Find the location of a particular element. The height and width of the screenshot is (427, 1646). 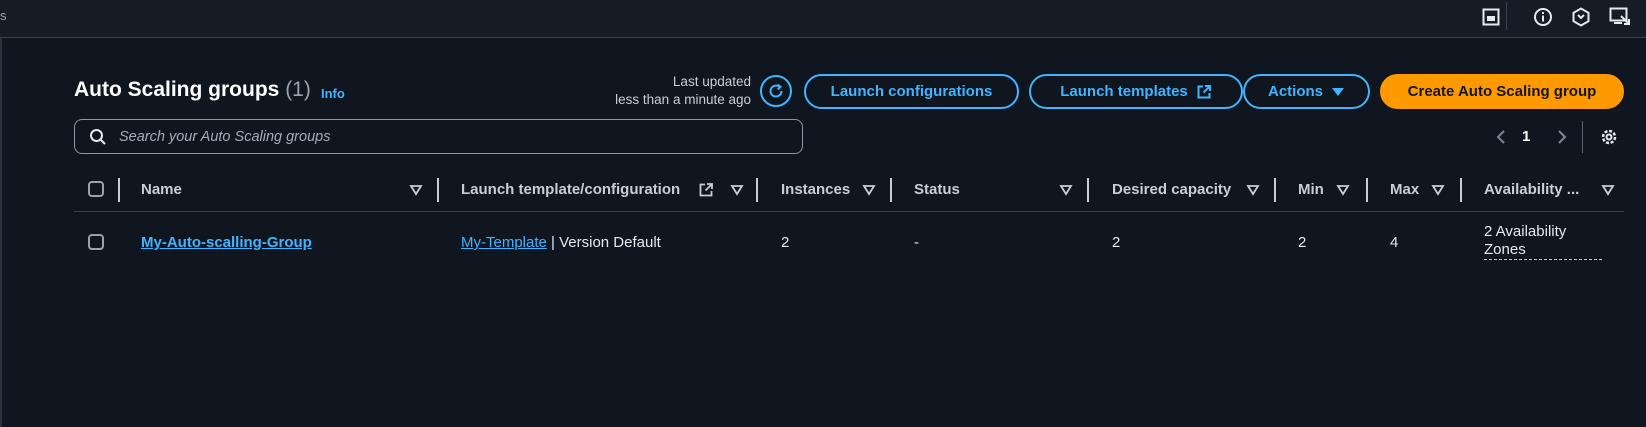

column-header-launch-template: Launch template/configuration is located at coordinates (570, 189).